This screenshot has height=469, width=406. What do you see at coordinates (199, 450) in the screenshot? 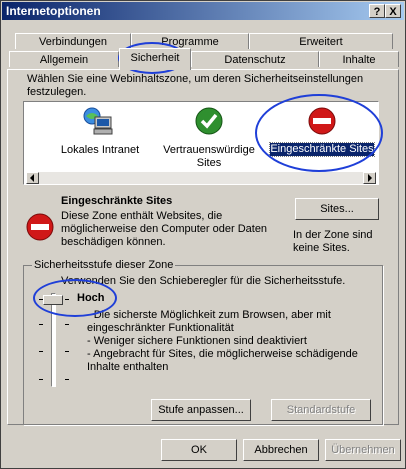
I see `ok-button: OK` at bounding box center [199, 450].